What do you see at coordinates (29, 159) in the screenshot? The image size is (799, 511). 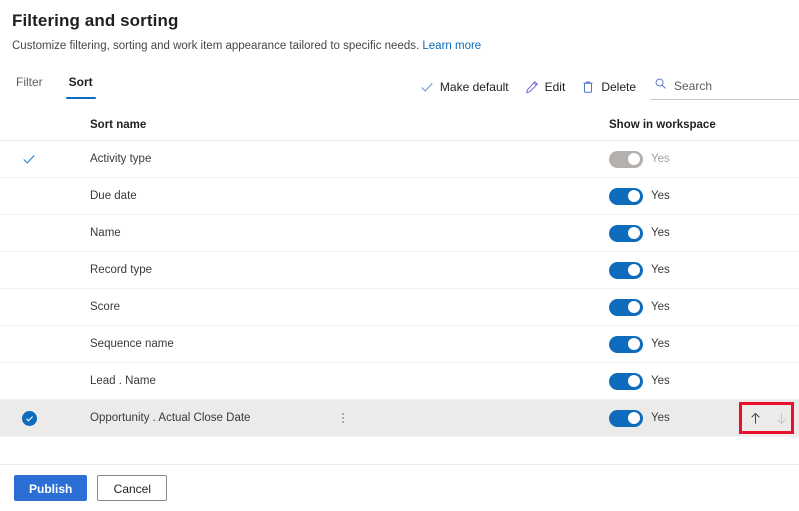 I see `default-checkmark-icon` at bounding box center [29, 159].